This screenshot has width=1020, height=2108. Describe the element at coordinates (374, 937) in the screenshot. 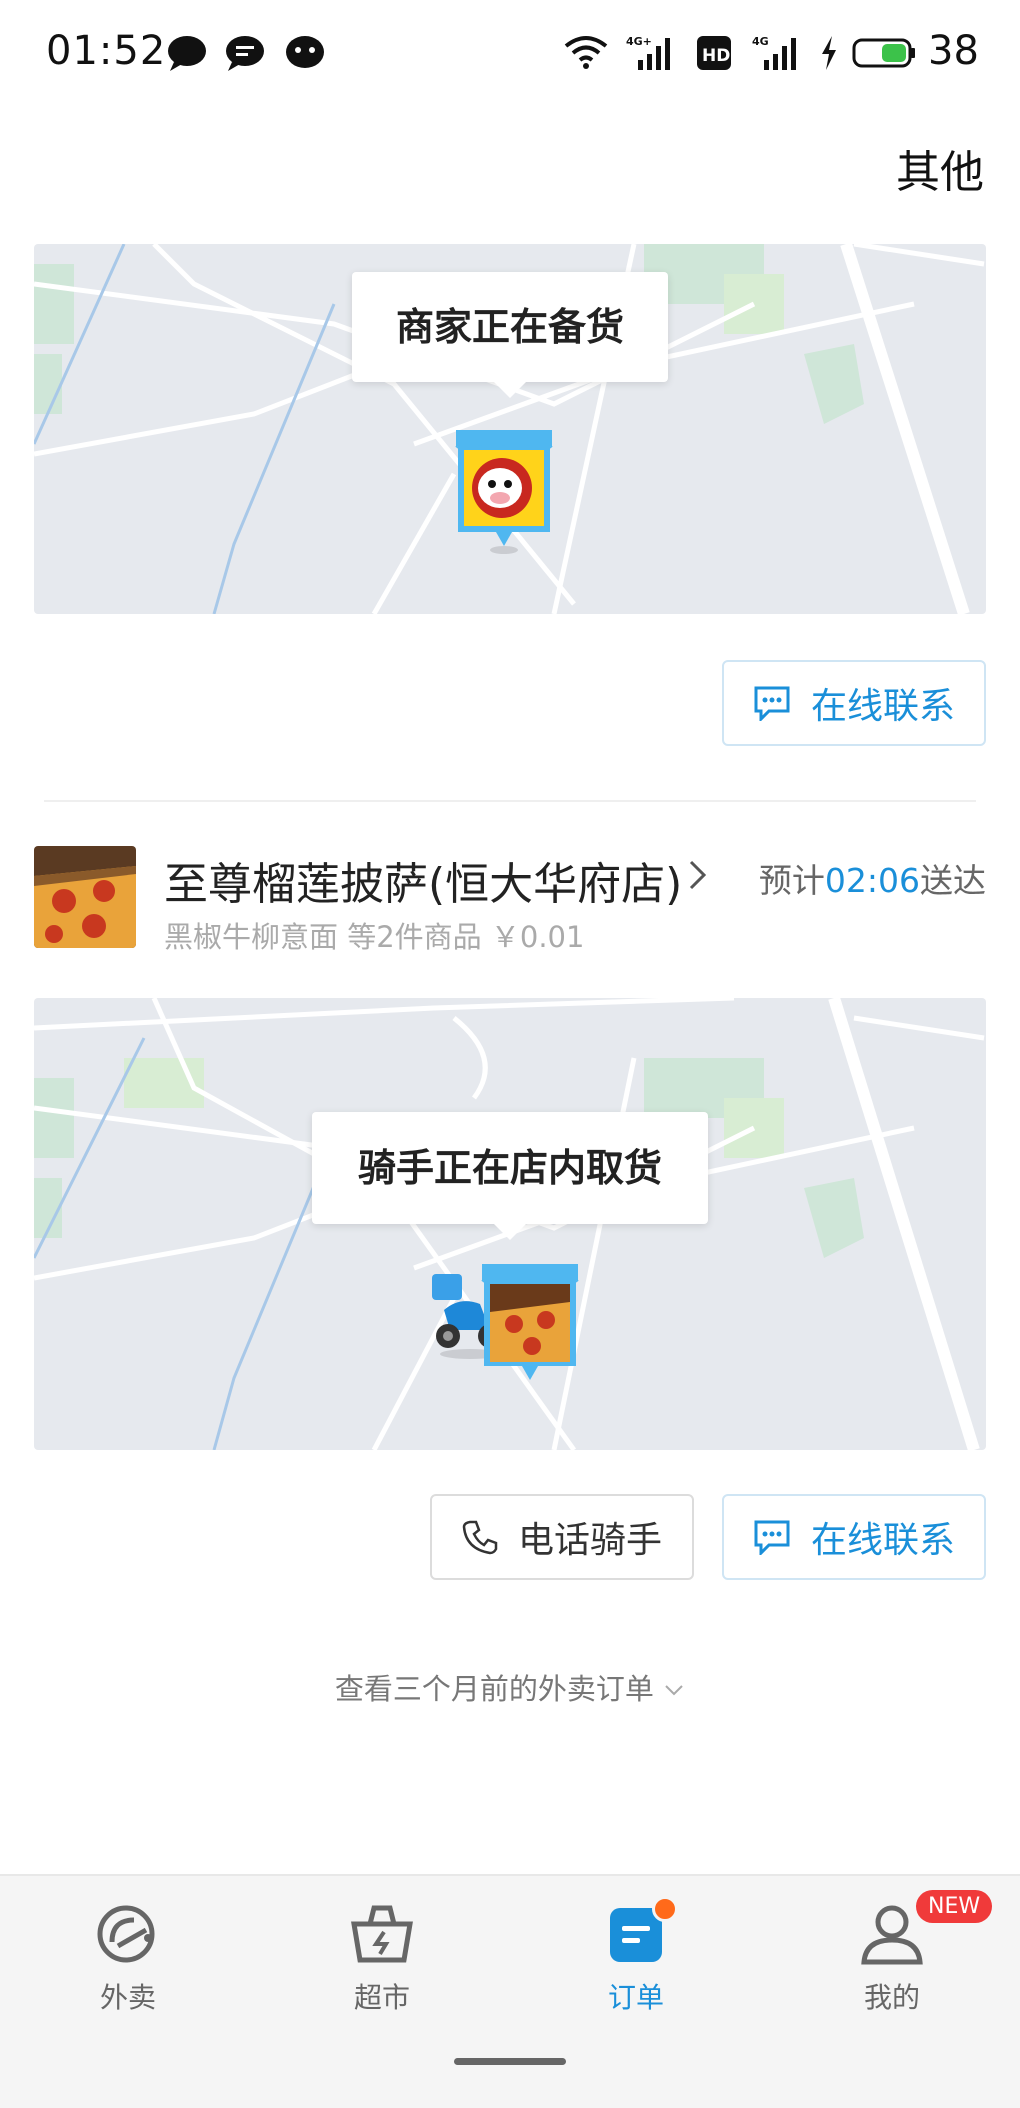

I see `order-items-summary: 黑椒牛柳意面 等2件商品 ￥0.01` at that location.